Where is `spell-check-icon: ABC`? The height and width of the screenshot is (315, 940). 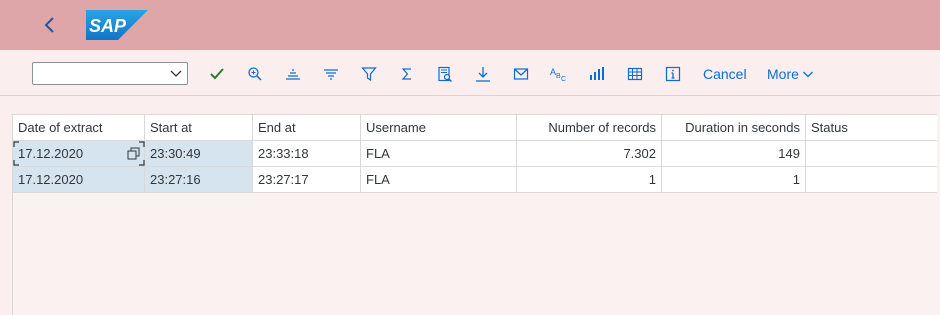 spell-check-icon: ABC is located at coordinates (558, 74).